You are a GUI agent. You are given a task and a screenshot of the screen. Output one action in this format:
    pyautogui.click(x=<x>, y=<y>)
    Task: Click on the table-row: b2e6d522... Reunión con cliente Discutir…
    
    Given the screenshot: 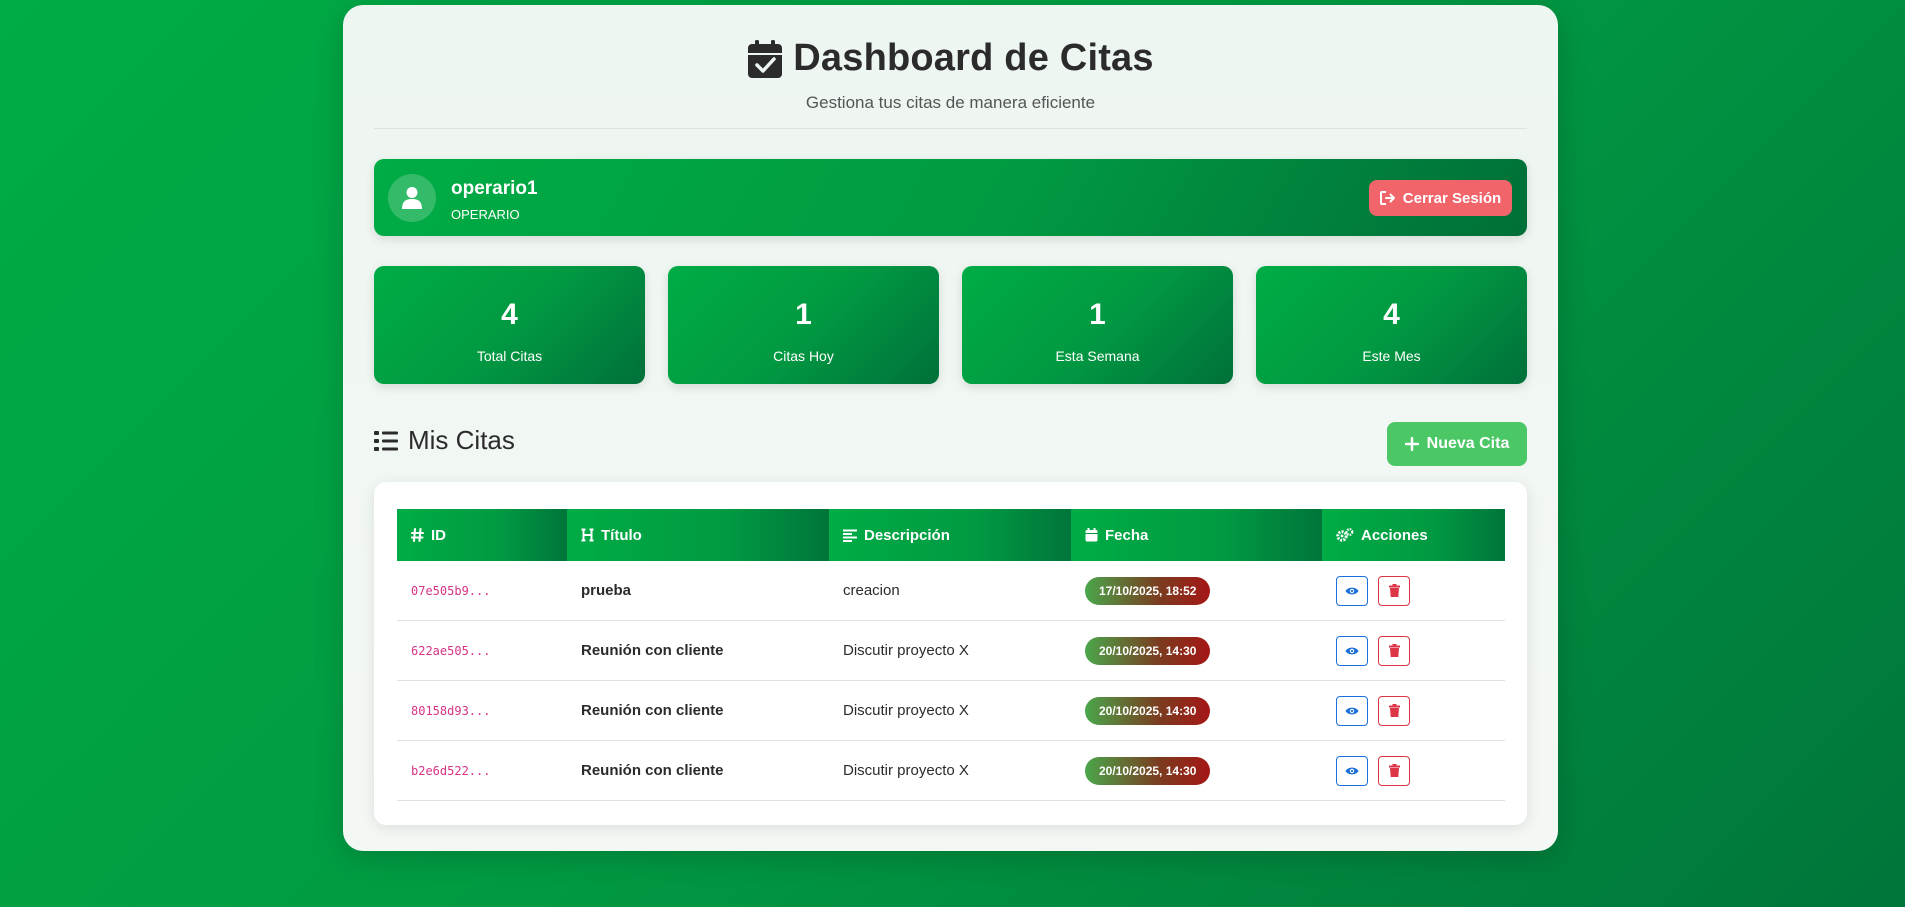 What is the action you would take?
    pyautogui.click(x=951, y=770)
    